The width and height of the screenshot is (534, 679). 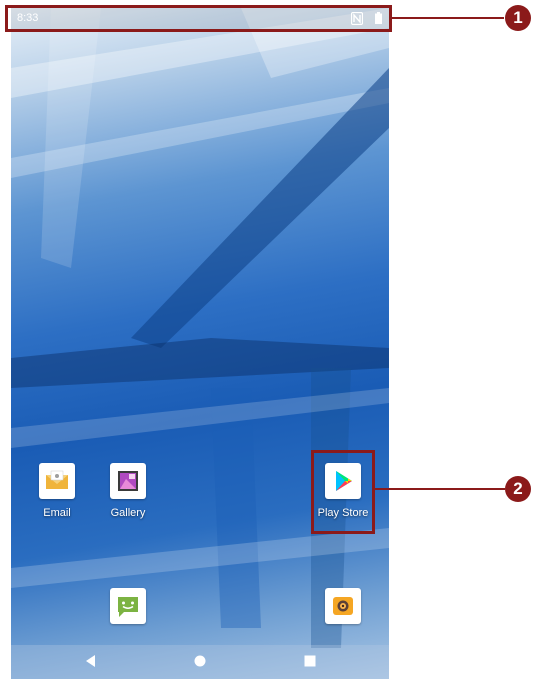 I want to click on recents-icon, so click(x=310, y=661).